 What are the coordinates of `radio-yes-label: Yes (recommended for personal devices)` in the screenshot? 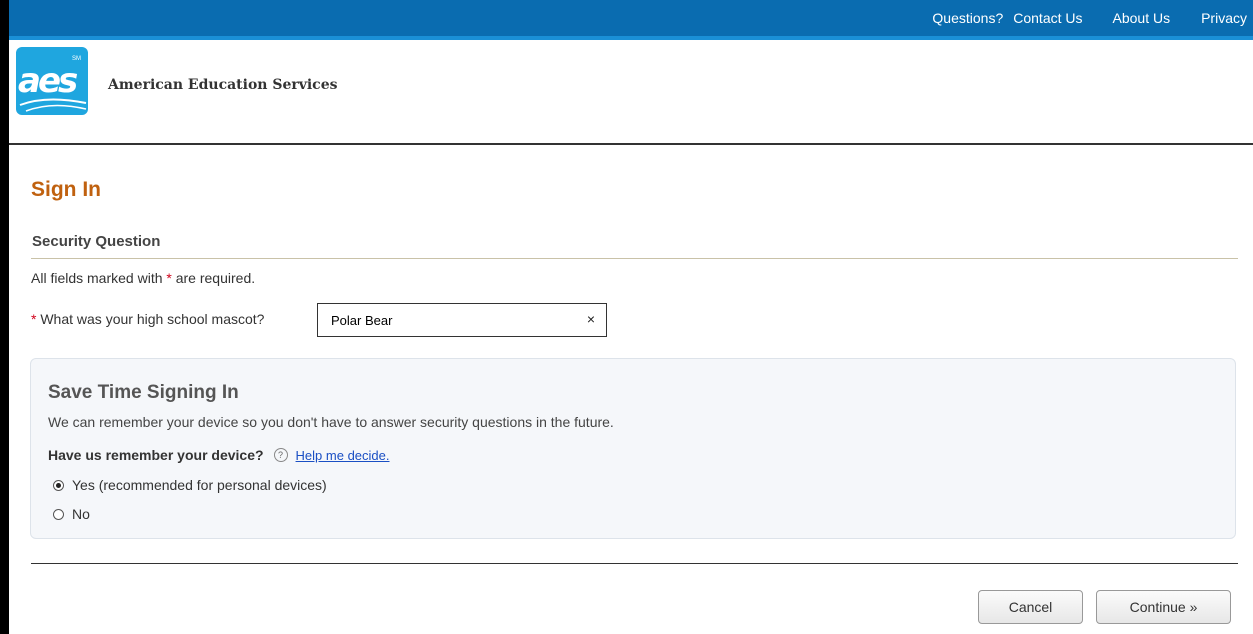 It's located at (199, 485).